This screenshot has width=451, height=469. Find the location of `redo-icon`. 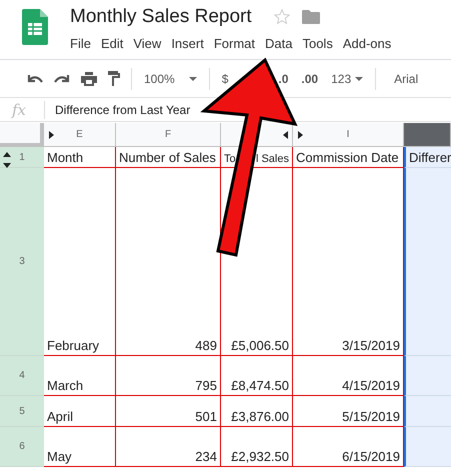

redo-icon is located at coordinates (62, 79).